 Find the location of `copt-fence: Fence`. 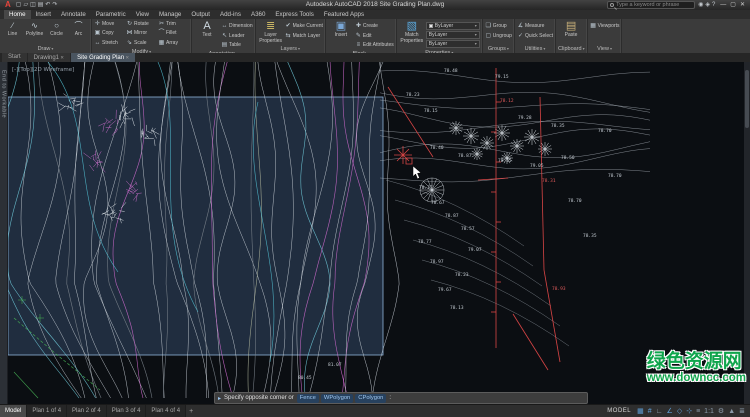

copt-fence: Fence is located at coordinates (307, 398).